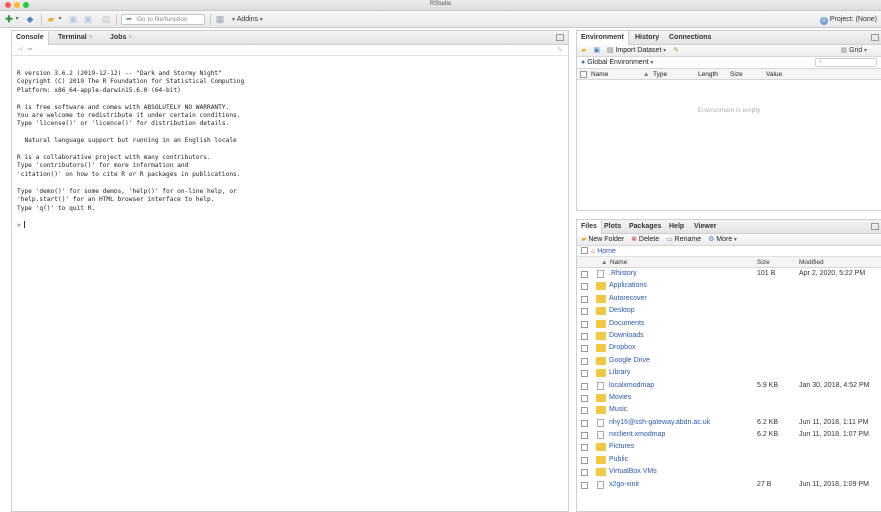 Image resolution: width=881 pixels, height=512 pixels. I want to click on delete-button: ⊗ Delete, so click(645, 240).